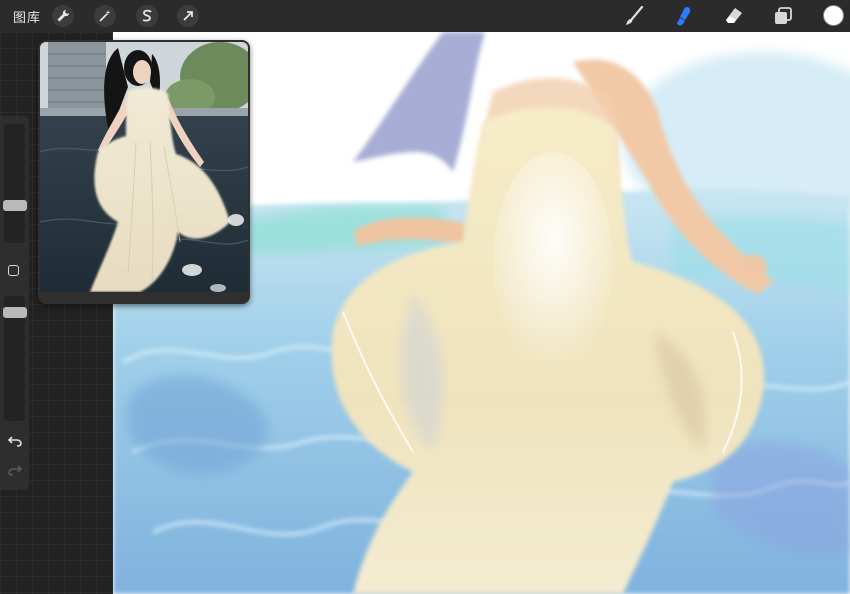 The width and height of the screenshot is (850, 594). What do you see at coordinates (144, 167) in the screenshot?
I see `reference-photo` at bounding box center [144, 167].